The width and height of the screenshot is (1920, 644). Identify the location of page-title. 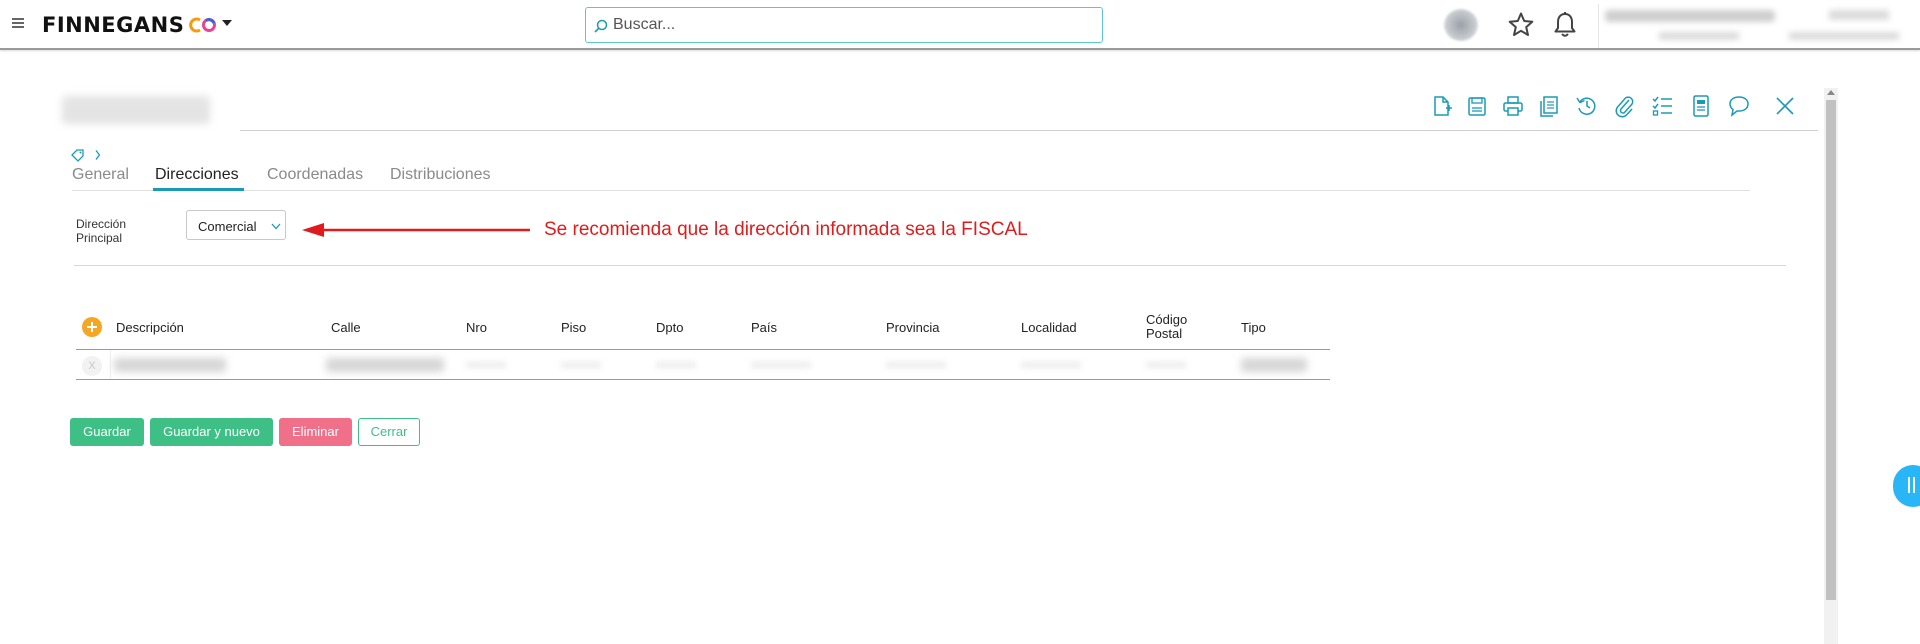
(136, 110).